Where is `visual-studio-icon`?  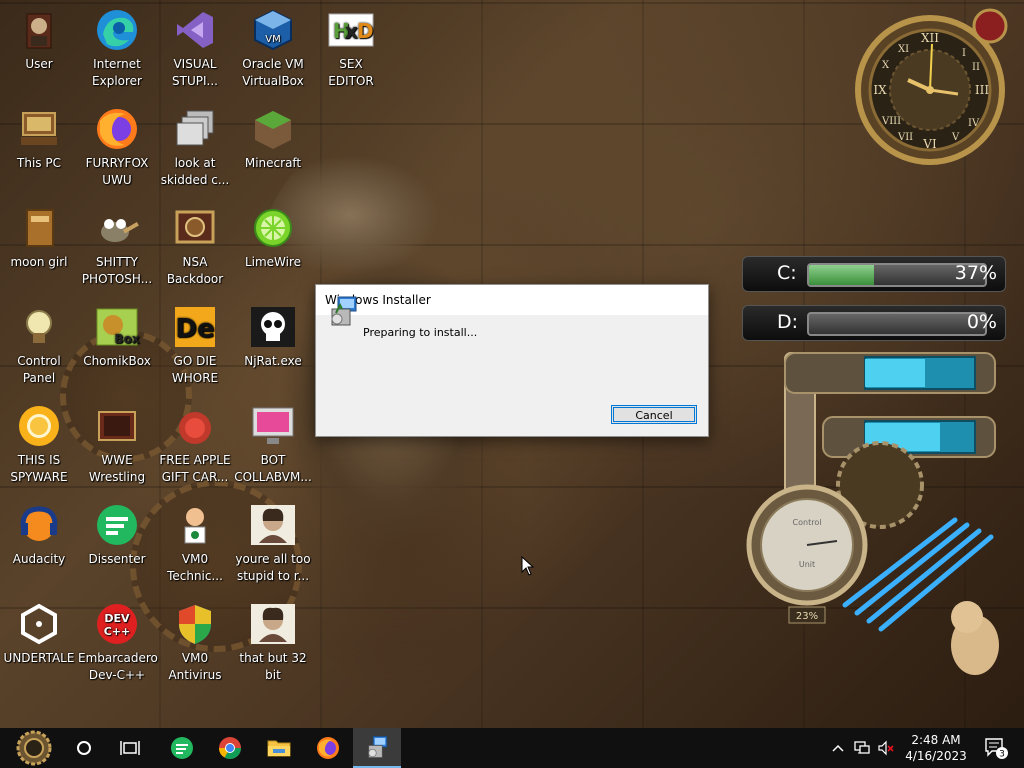 visual-studio-icon is located at coordinates (195, 30).